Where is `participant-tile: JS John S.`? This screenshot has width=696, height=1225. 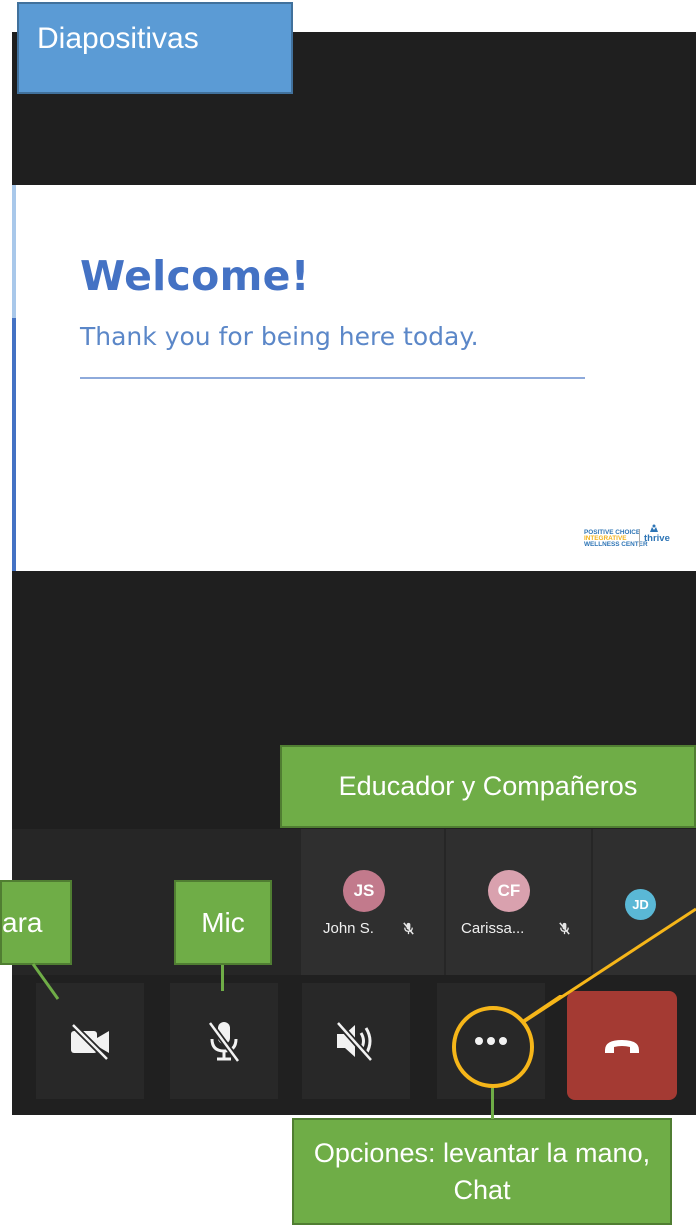 participant-tile: JS John S. is located at coordinates (372, 904).